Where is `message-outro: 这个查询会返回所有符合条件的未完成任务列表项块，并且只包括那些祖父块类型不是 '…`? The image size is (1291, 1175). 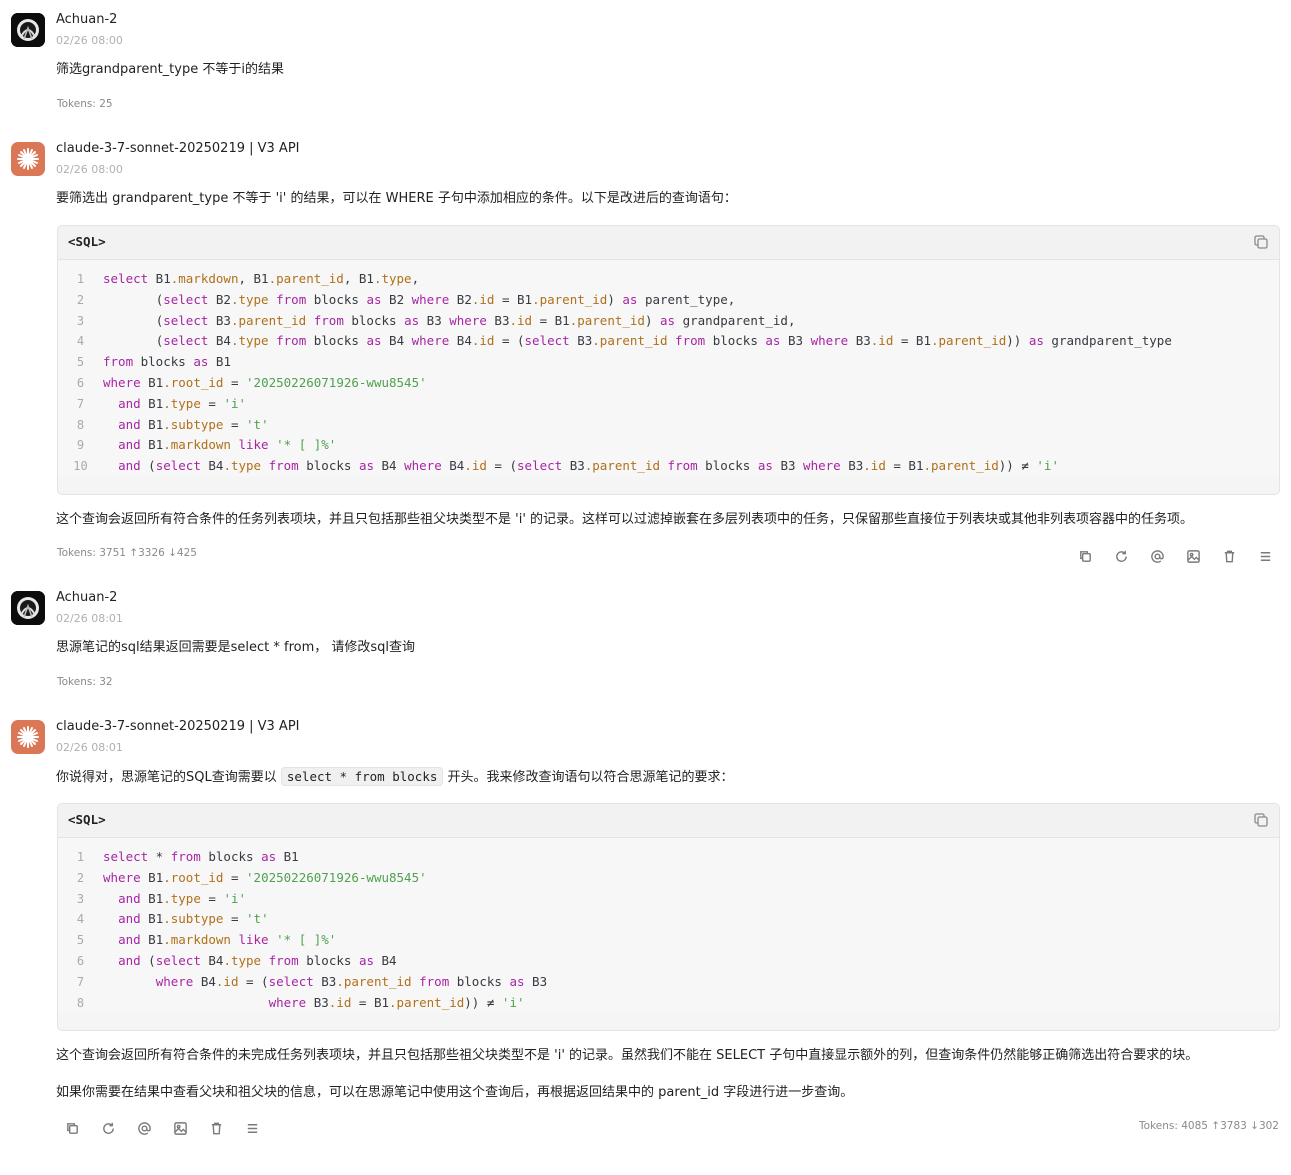 message-outro: 这个查询会返回所有符合条件的未完成任务列表项块，并且只包括那些祖父块类型不是 '… is located at coordinates (627, 1055).